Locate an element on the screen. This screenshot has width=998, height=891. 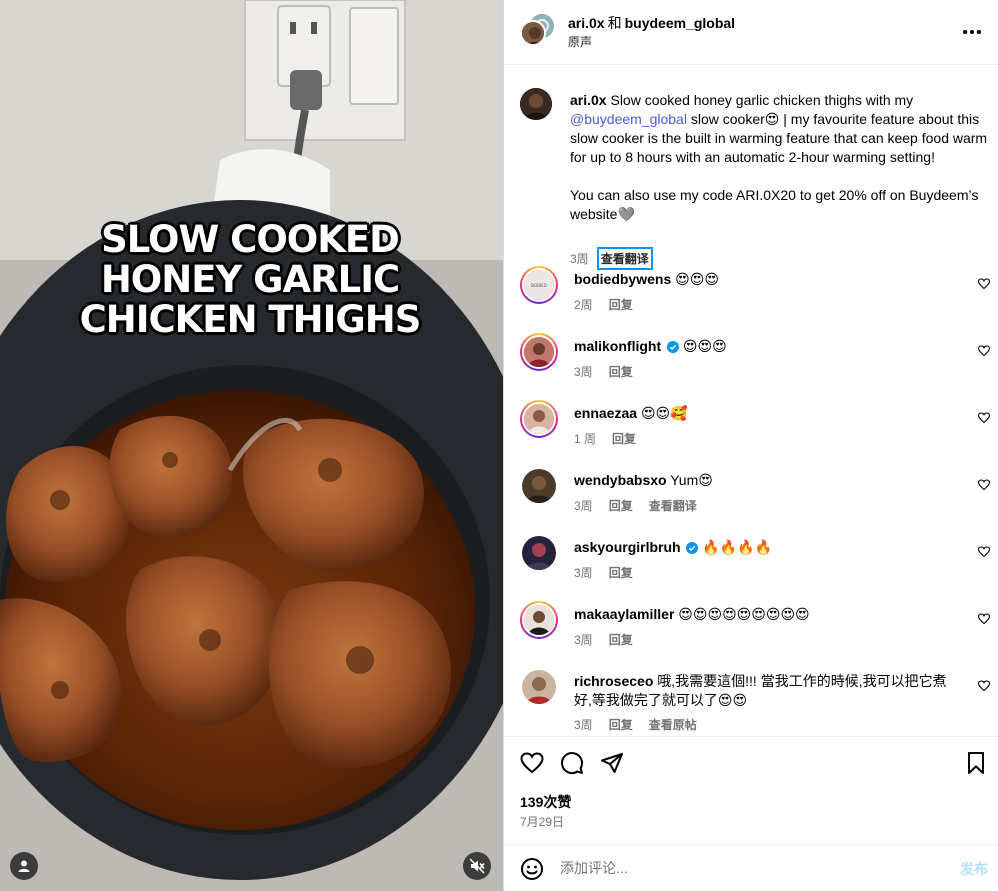
share-button is located at coordinates (612, 763).